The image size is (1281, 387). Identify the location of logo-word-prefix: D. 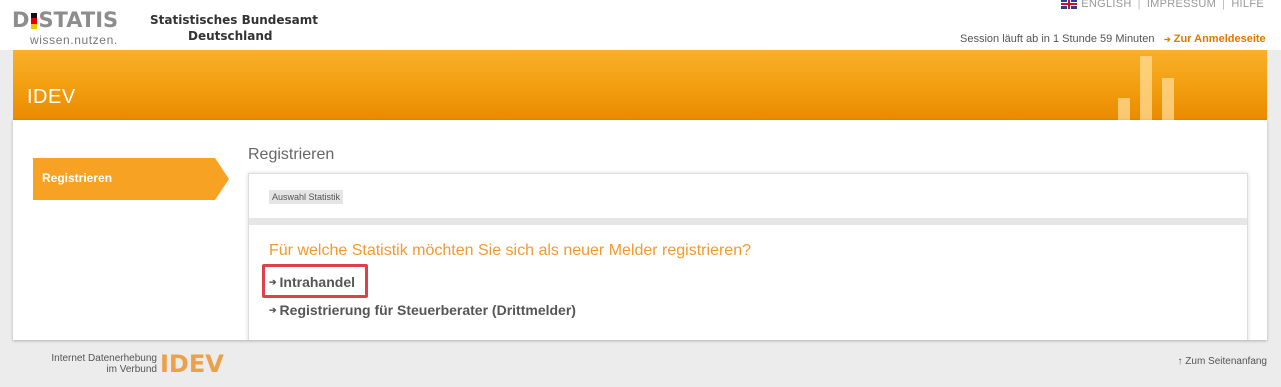
(21, 20).